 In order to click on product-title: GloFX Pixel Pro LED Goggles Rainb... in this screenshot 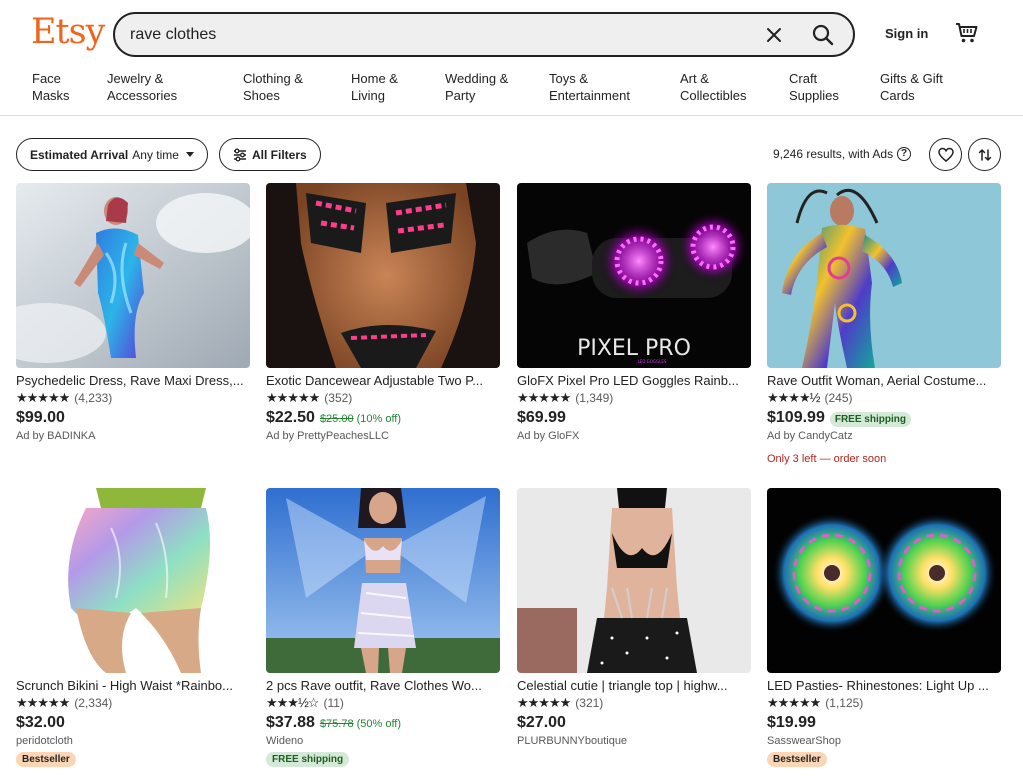, I will do `click(634, 380)`.